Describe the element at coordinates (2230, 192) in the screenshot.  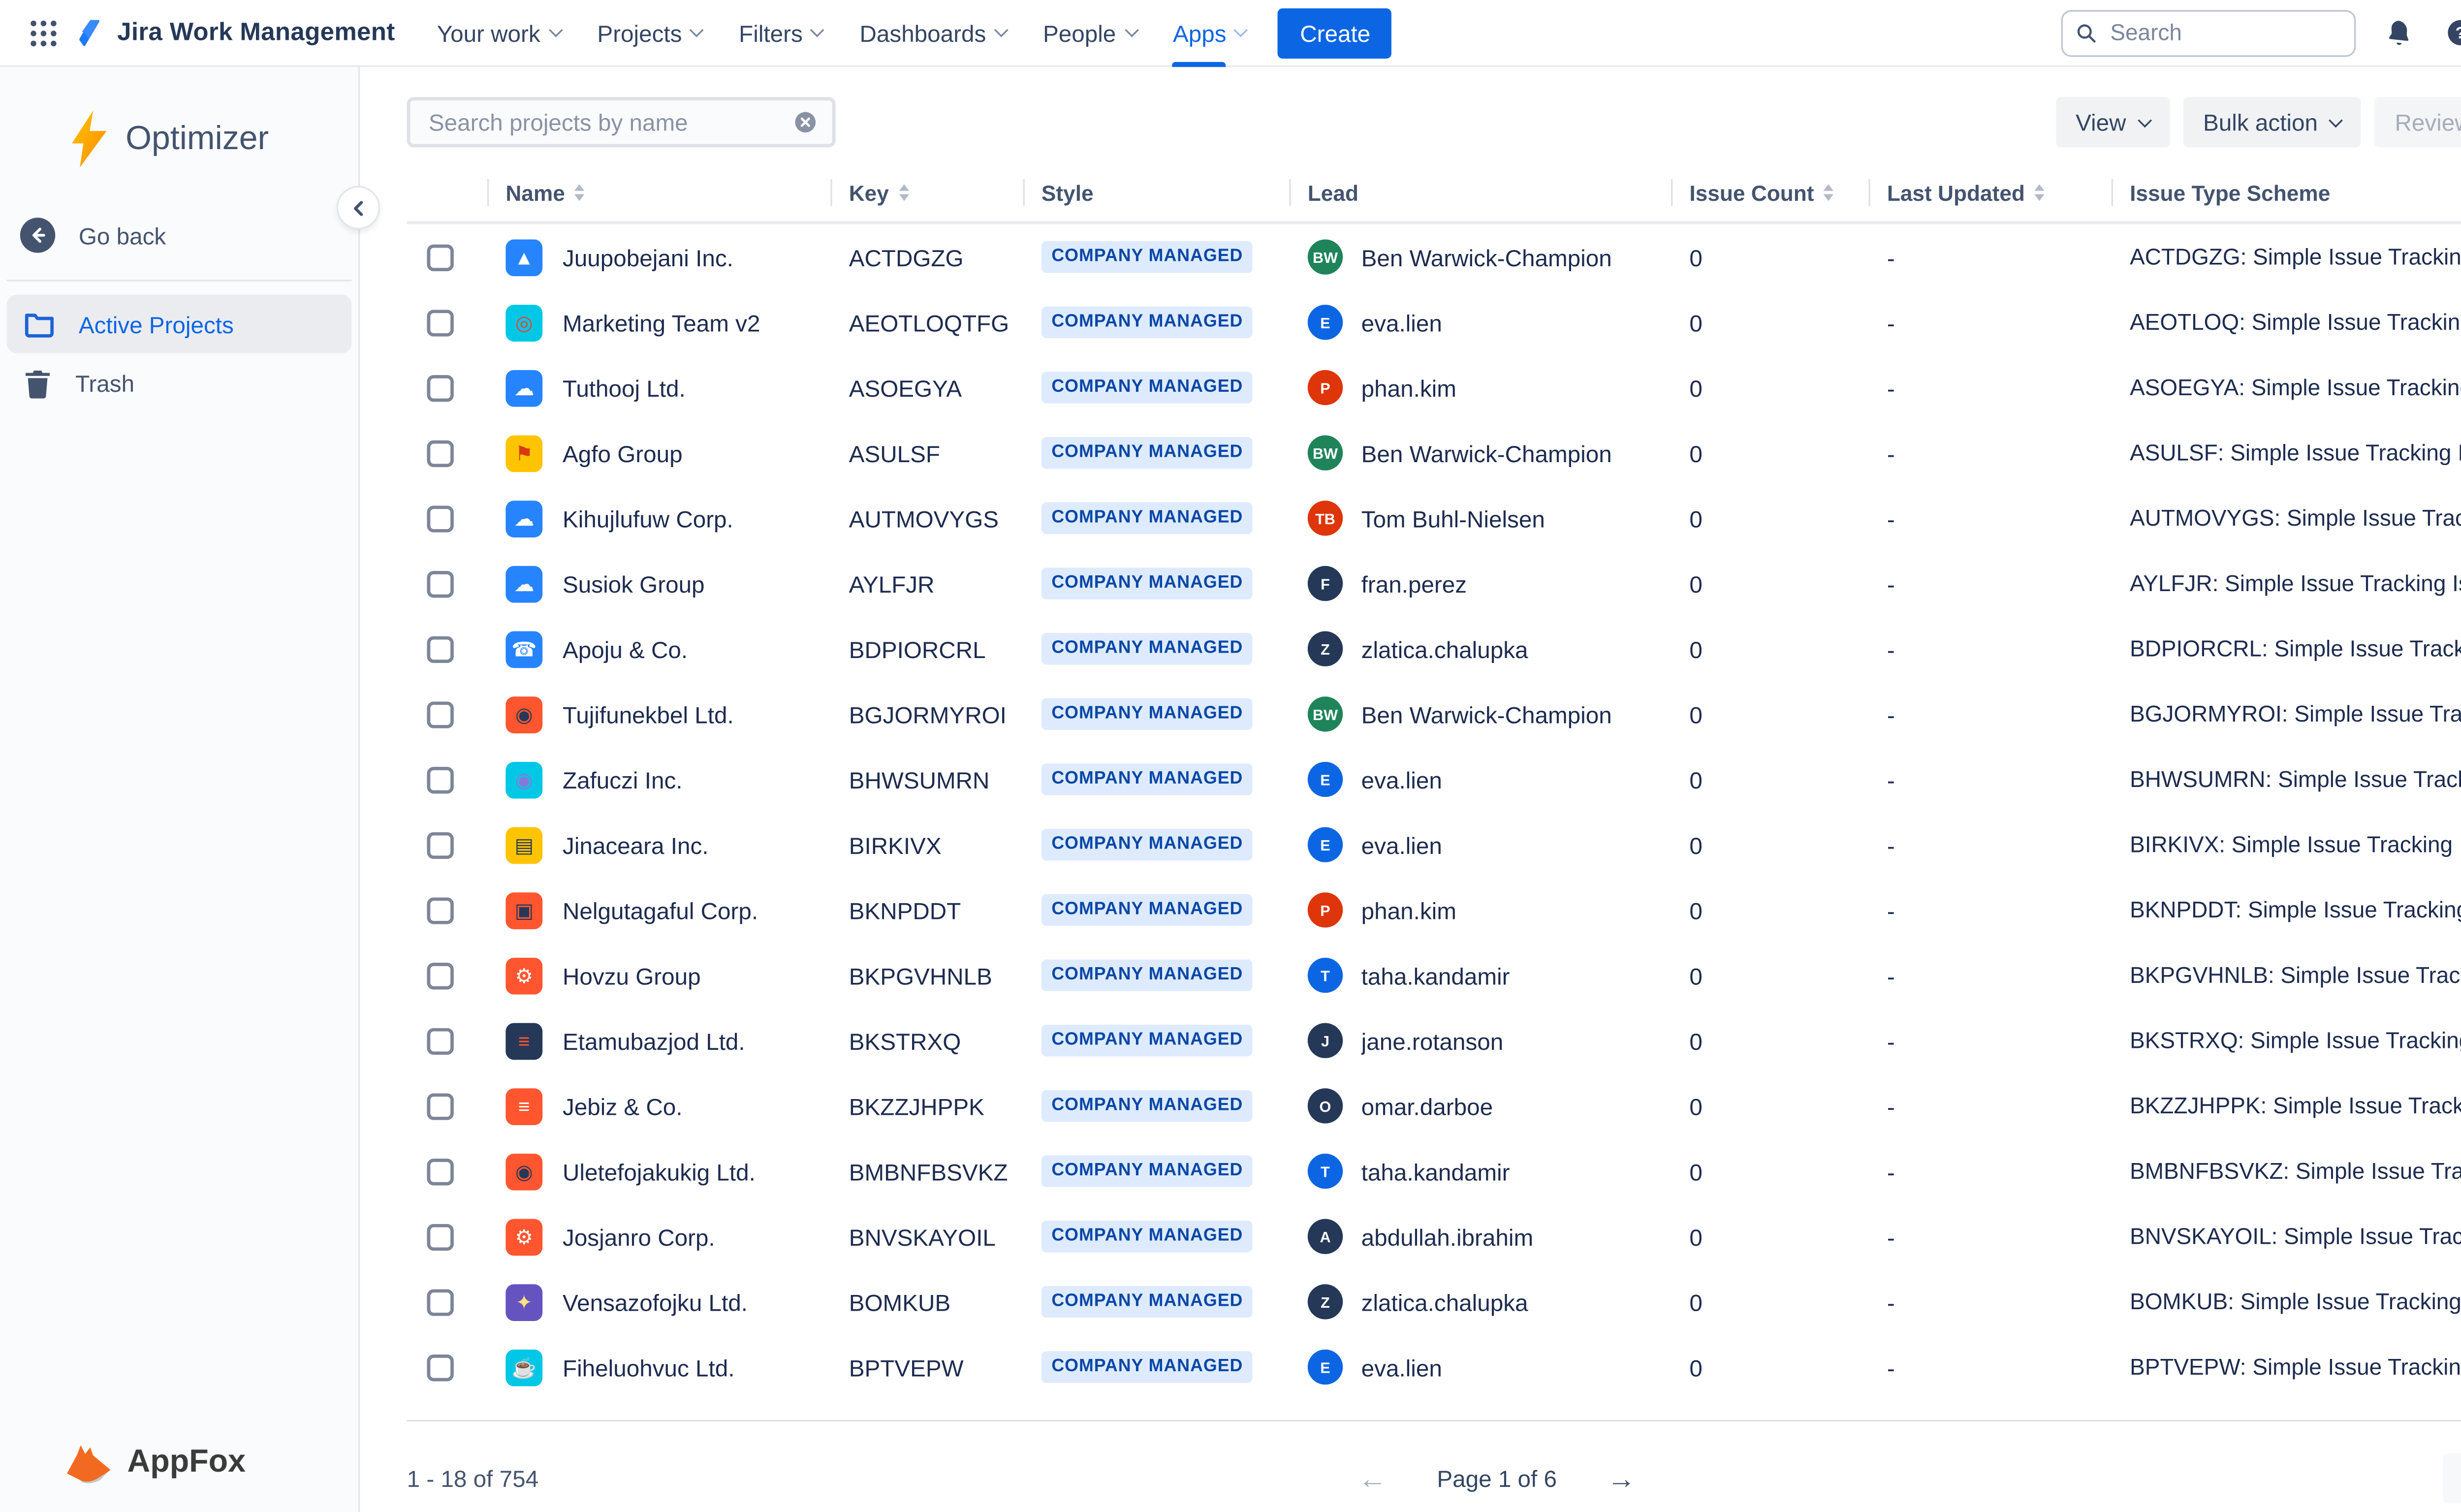
I see `column-label: Issue Type Scheme` at that location.